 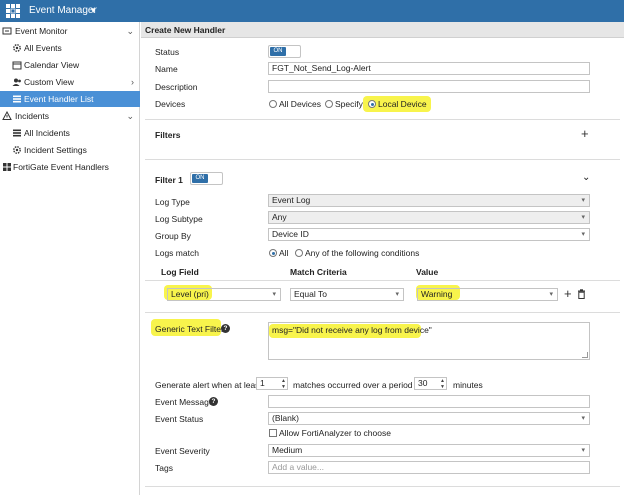 I want to click on incidents-icon, so click(x=7, y=115).